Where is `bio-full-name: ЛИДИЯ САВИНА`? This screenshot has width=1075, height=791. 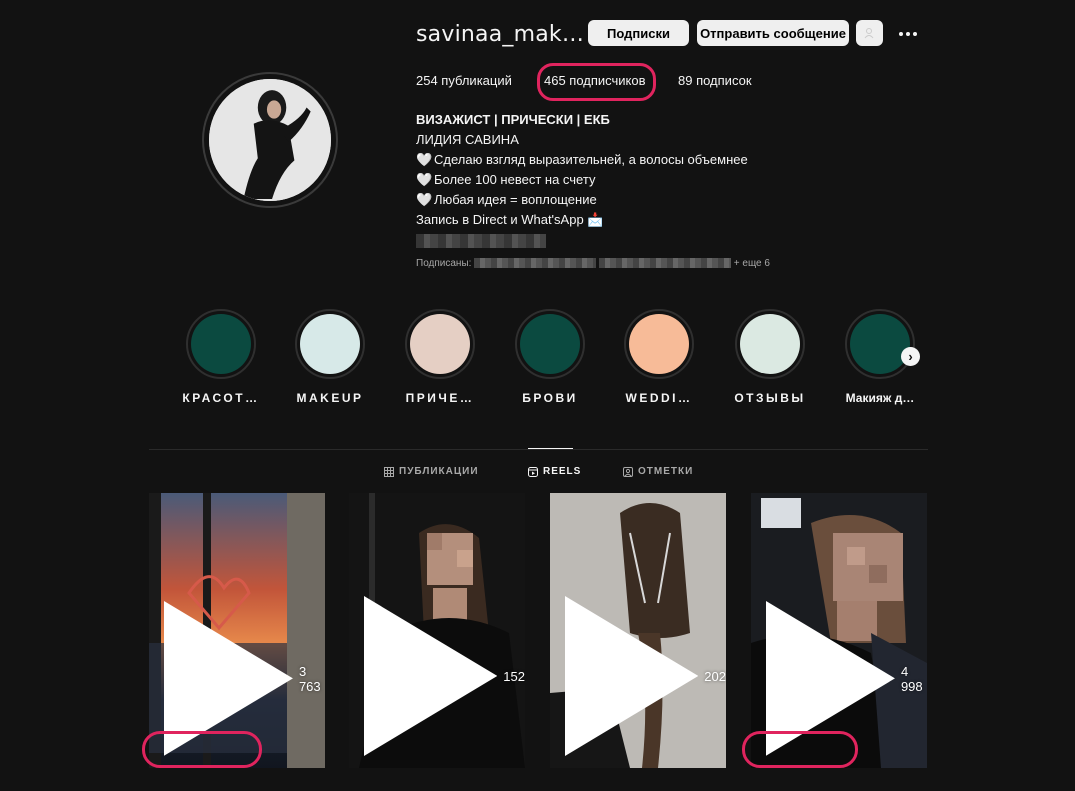
bio-full-name: ЛИДИЯ САВИНА is located at coordinates (467, 139).